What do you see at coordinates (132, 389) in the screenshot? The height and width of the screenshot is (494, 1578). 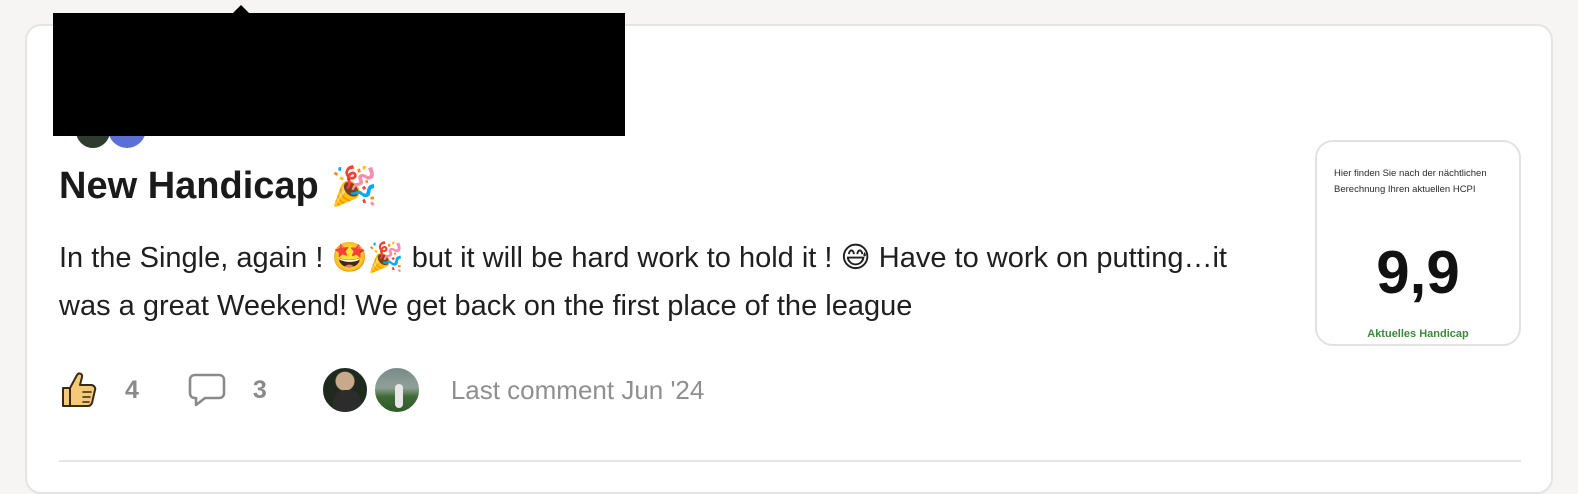 I see `like-count: 4` at bounding box center [132, 389].